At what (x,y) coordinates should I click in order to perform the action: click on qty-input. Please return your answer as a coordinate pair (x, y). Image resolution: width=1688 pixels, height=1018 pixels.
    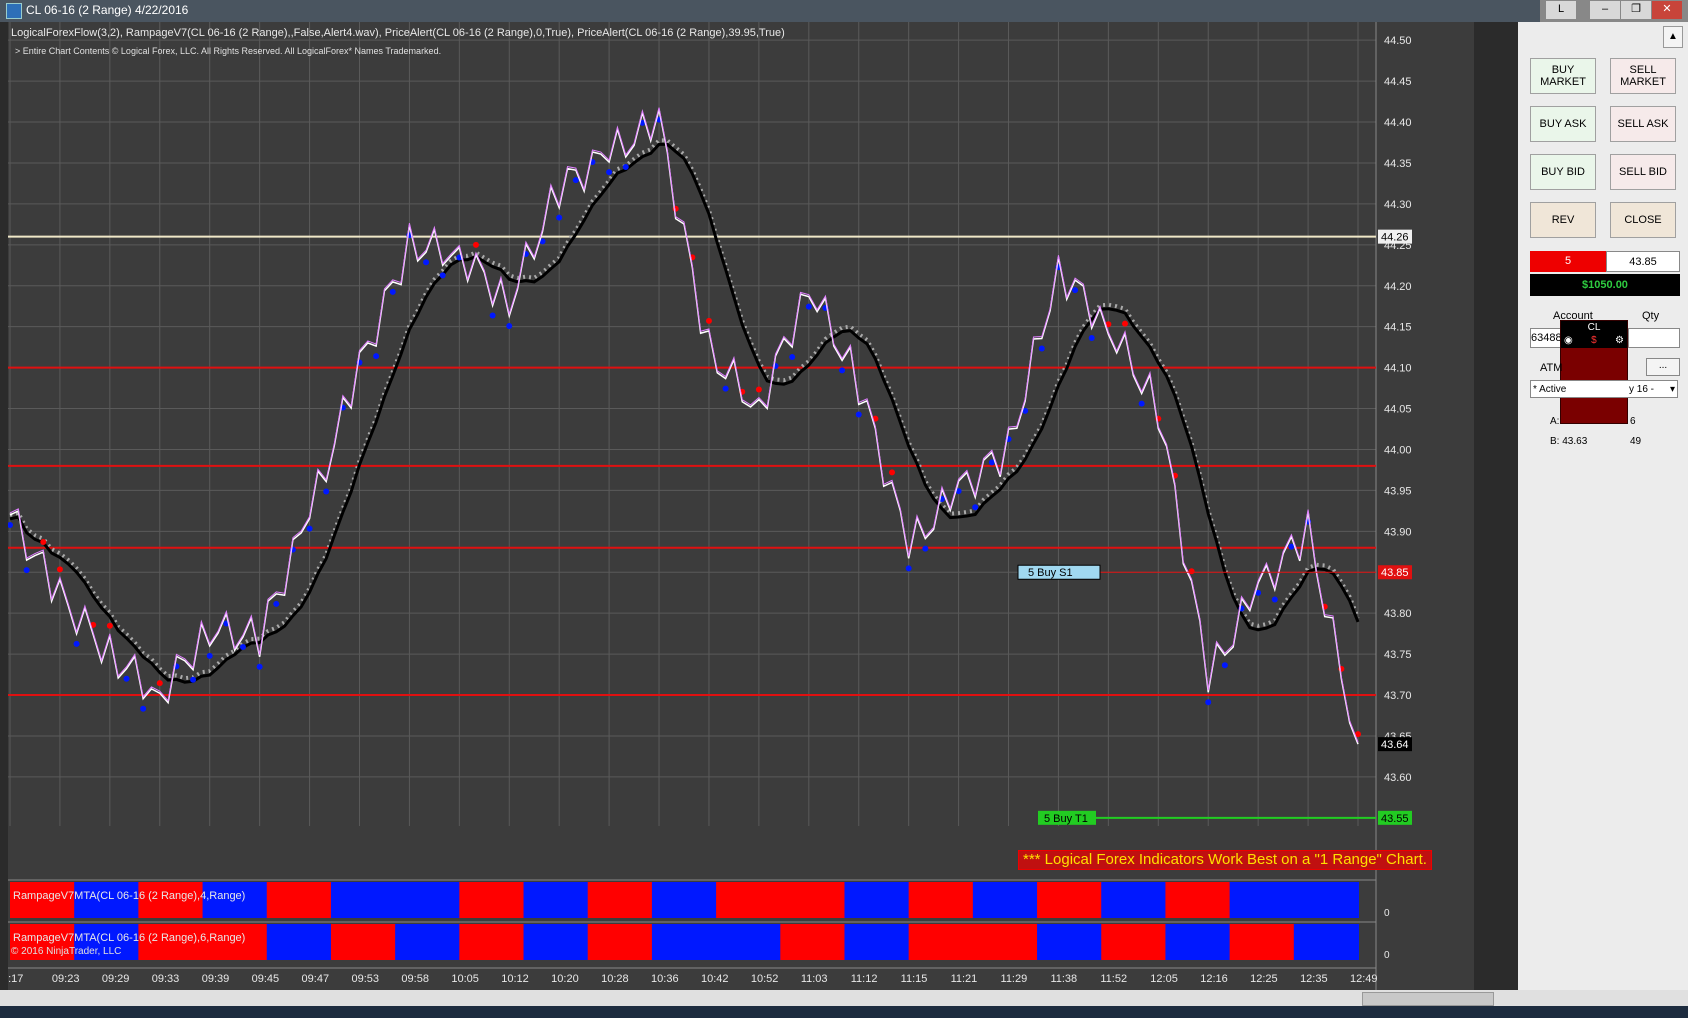
    Looking at the image, I should click on (1654, 338).